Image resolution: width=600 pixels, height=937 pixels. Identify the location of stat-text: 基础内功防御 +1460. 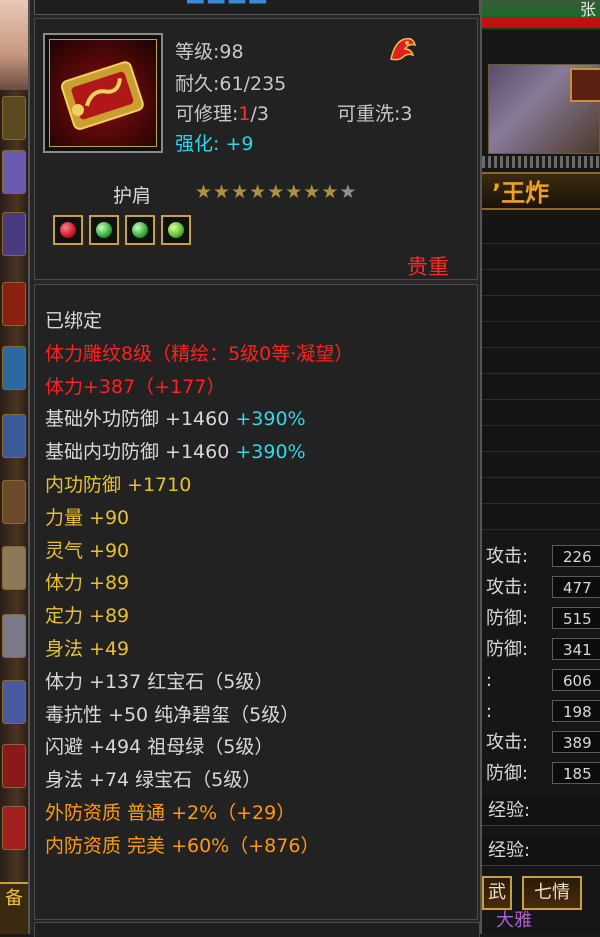
(140, 452).